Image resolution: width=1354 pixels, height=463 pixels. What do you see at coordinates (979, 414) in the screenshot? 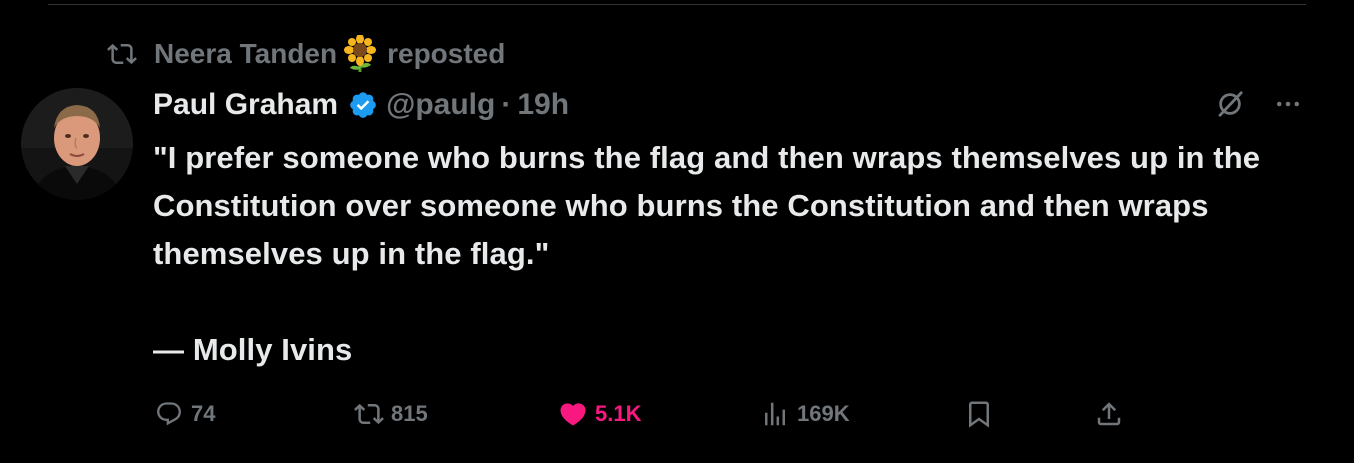
I see `bookmark-icon` at bounding box center [979, 414].